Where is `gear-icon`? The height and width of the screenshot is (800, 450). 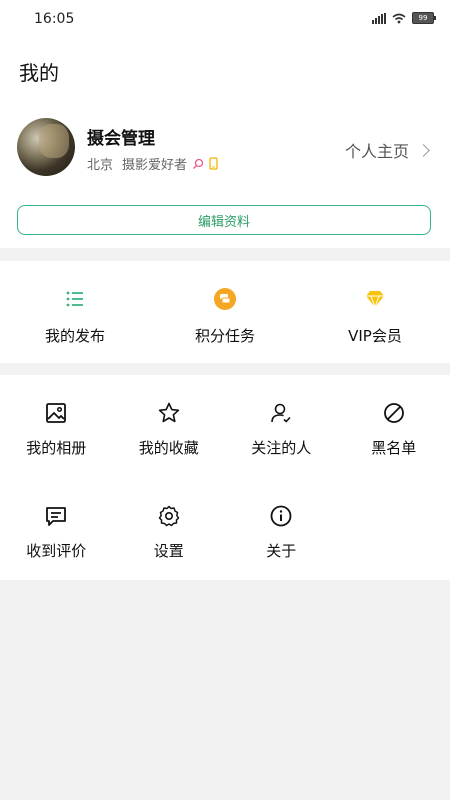
gear-icon is located at coordinates (168, 516).